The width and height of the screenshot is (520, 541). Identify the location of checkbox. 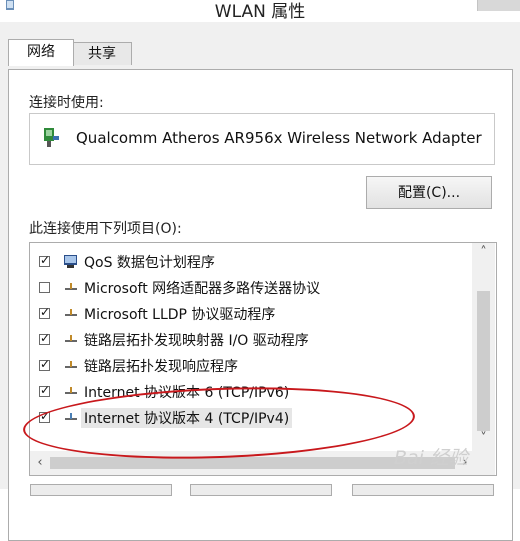
(44, 287).